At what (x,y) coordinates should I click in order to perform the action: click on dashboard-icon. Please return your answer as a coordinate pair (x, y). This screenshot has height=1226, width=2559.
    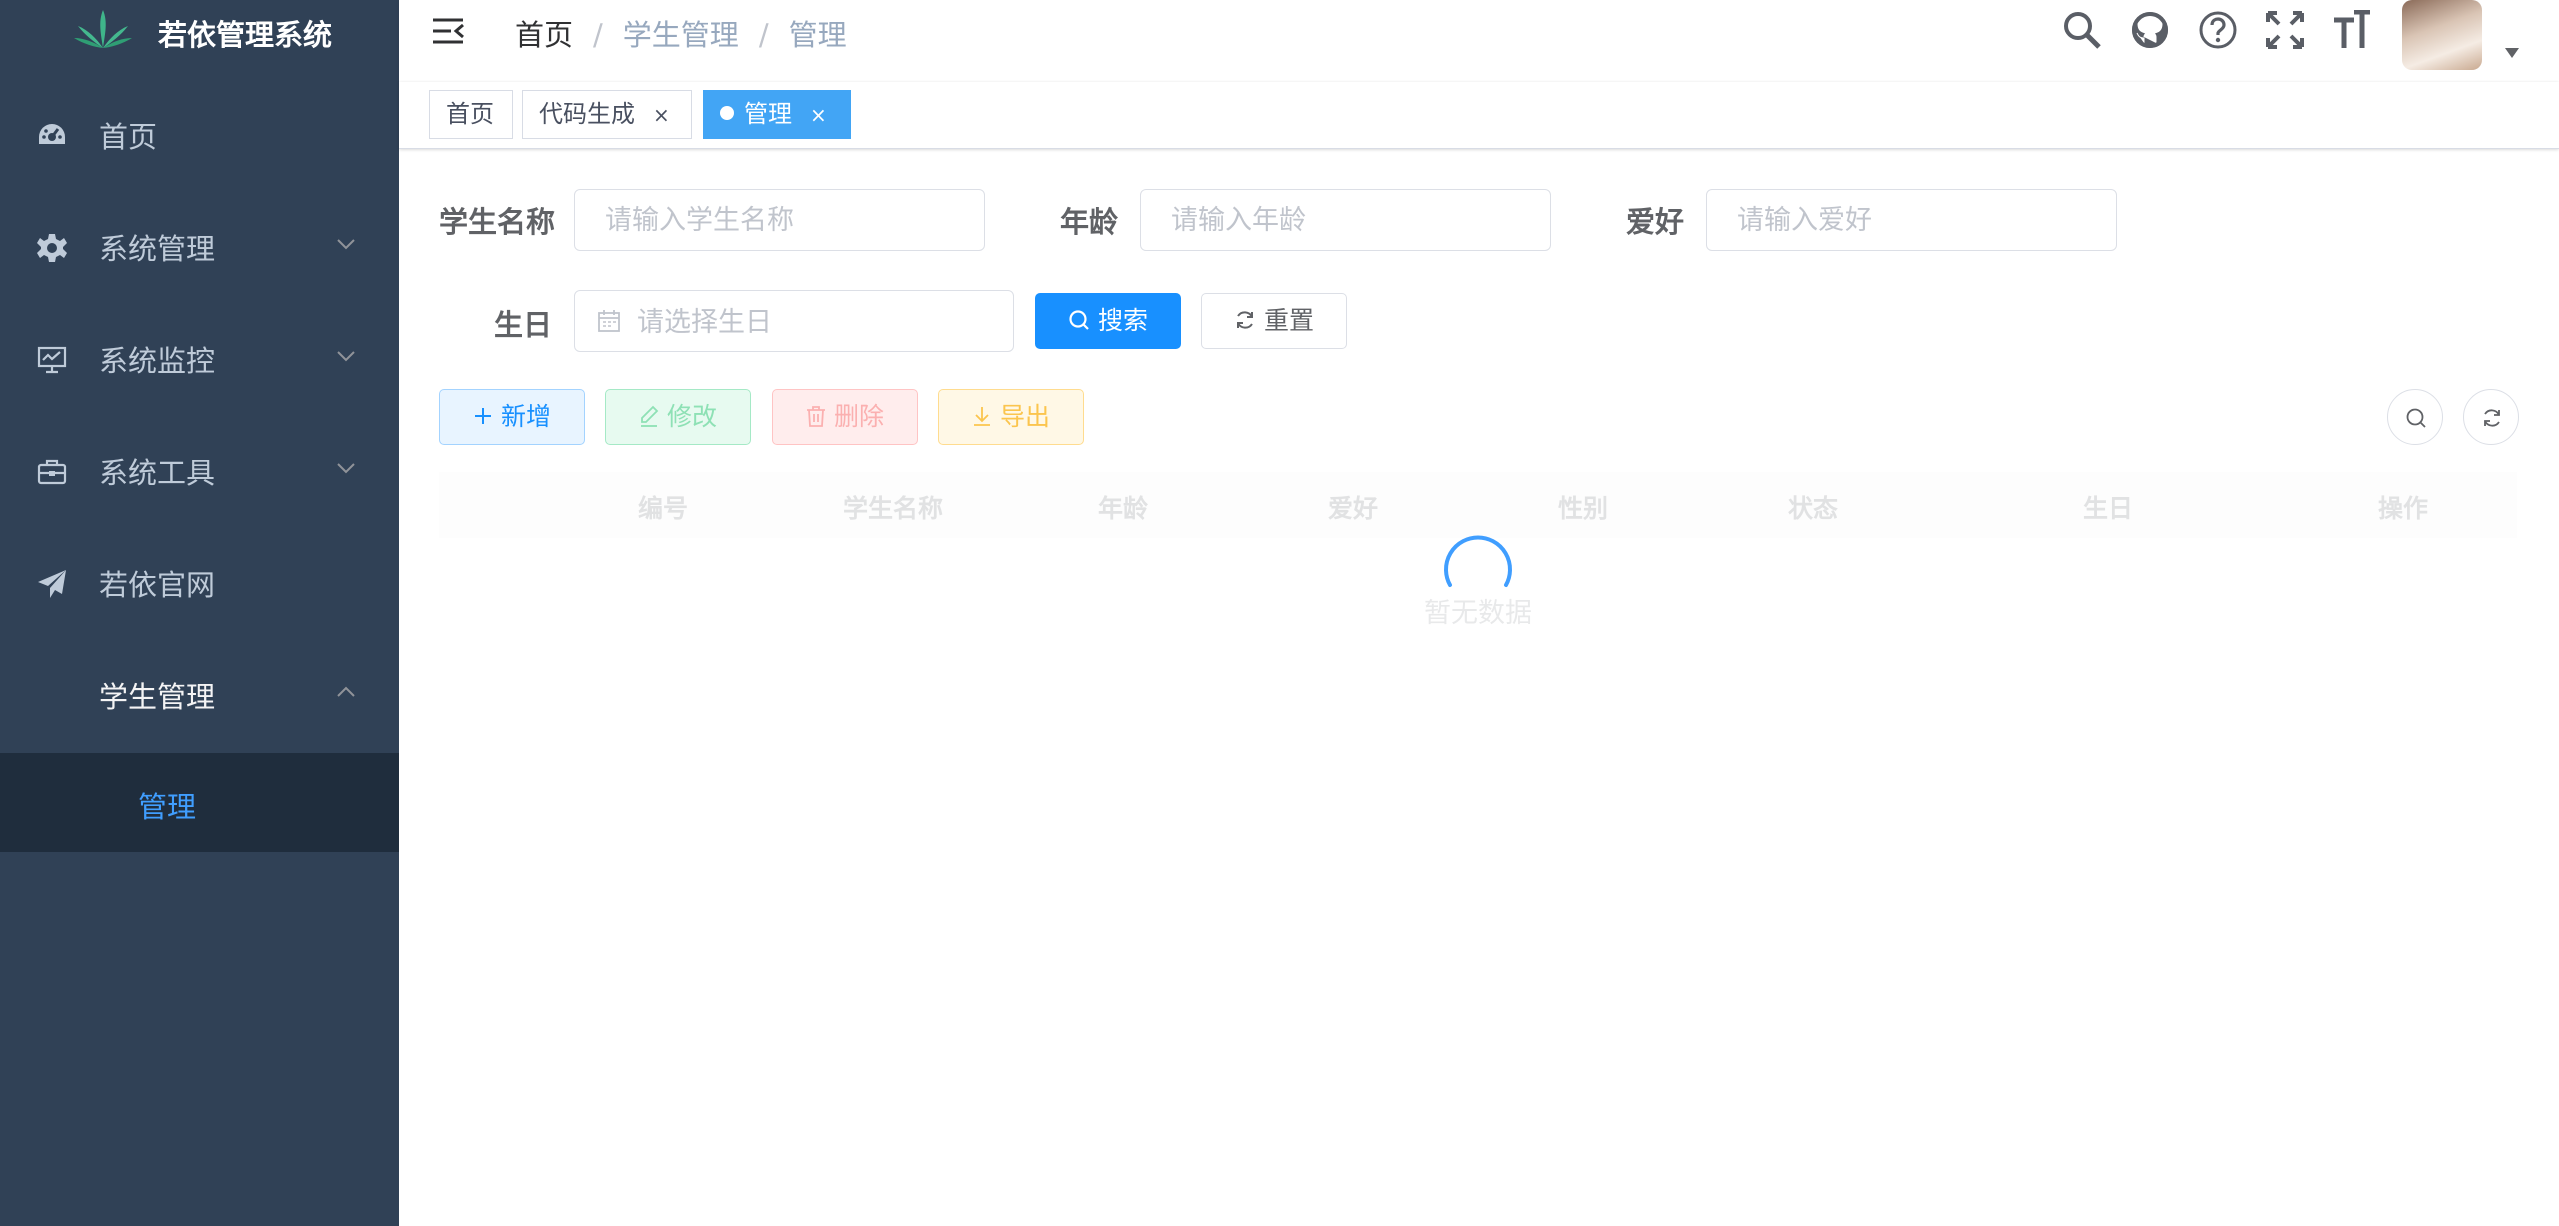
    Looking at the image, I should click on (52, 134).